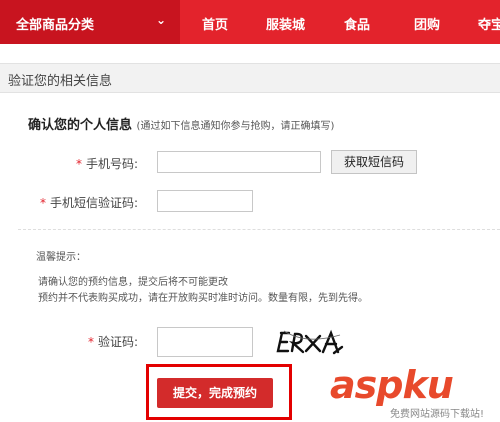  I want to click on watermark-logo: aspku 免费网站源码下载站!, so click(415, 392).